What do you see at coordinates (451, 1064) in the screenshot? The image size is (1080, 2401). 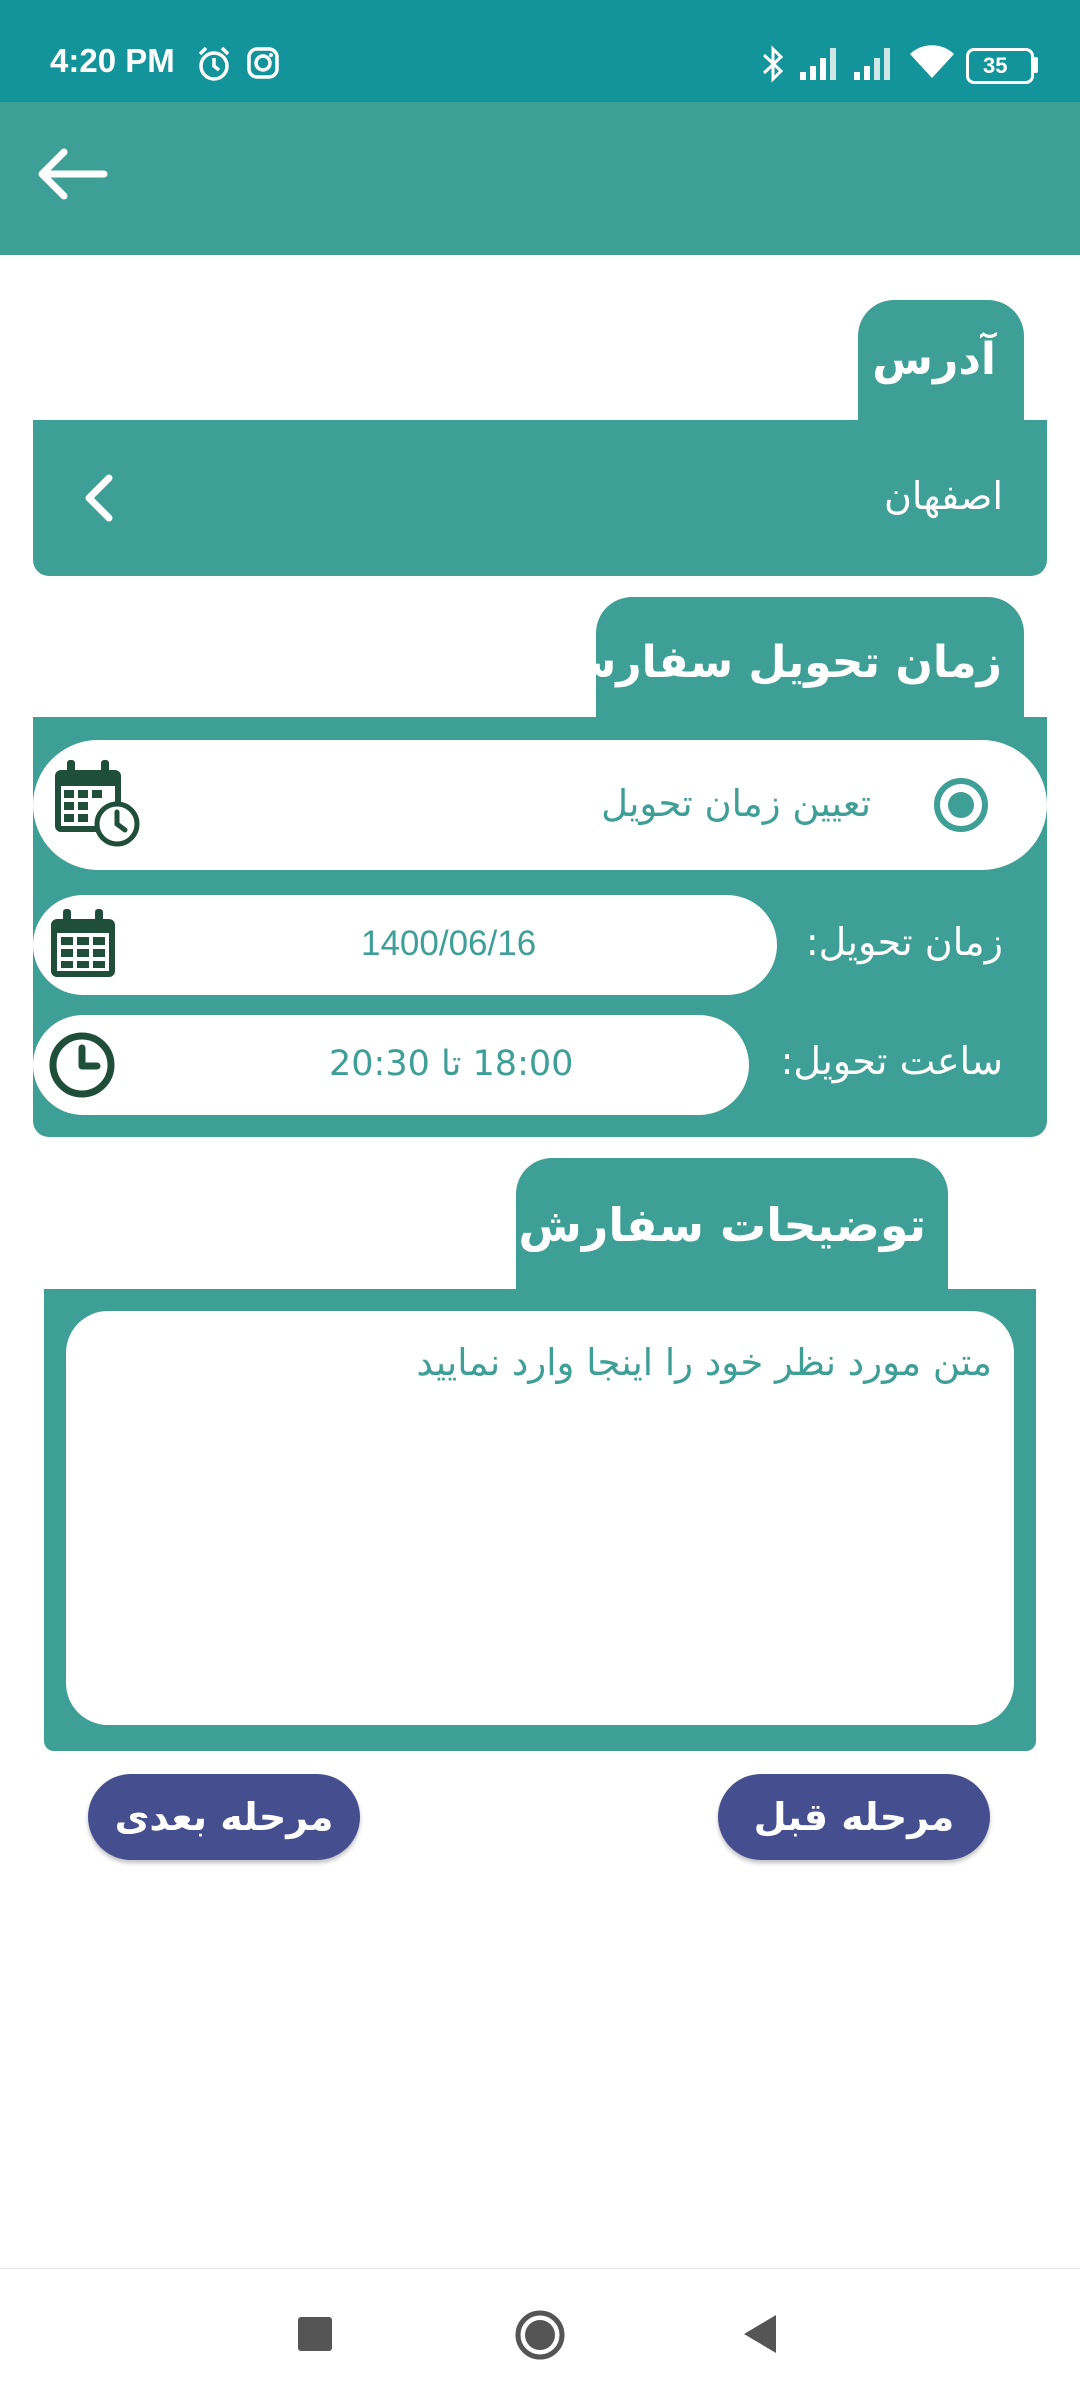 I see `delivery-hour-value: 18:00 تا 20:30` at bounding box center [451, 1064].